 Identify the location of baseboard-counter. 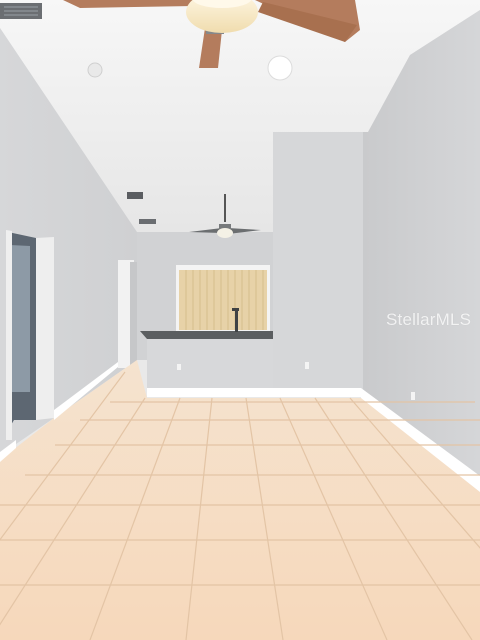
(254, 392).